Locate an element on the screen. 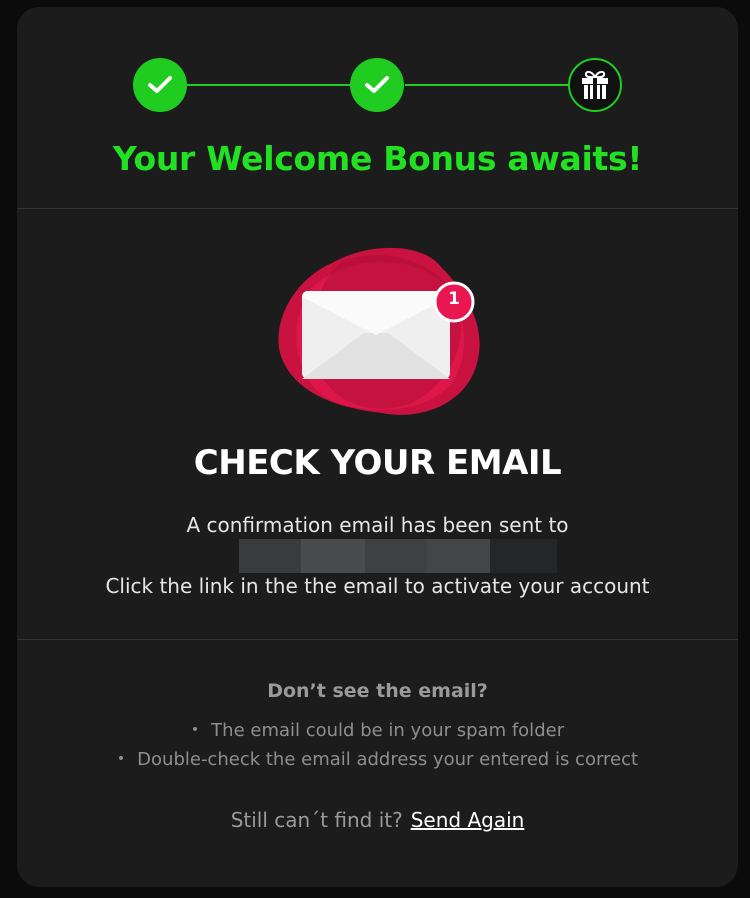  resend-prompt: Still can´t find it? is located at coordinates (316, 820).